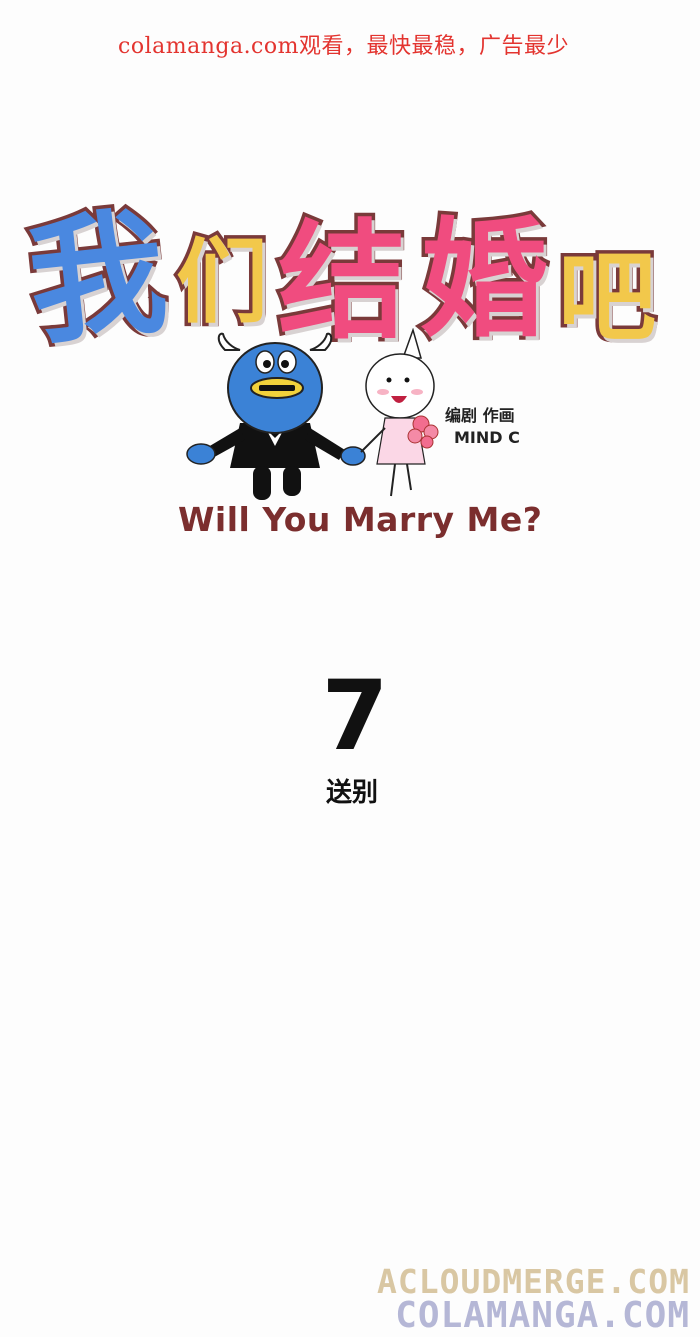 The image size is (700, 1337). Describe the element at coordinates (221, 283) in the screenshot. I see `title-char: 们` at that location.